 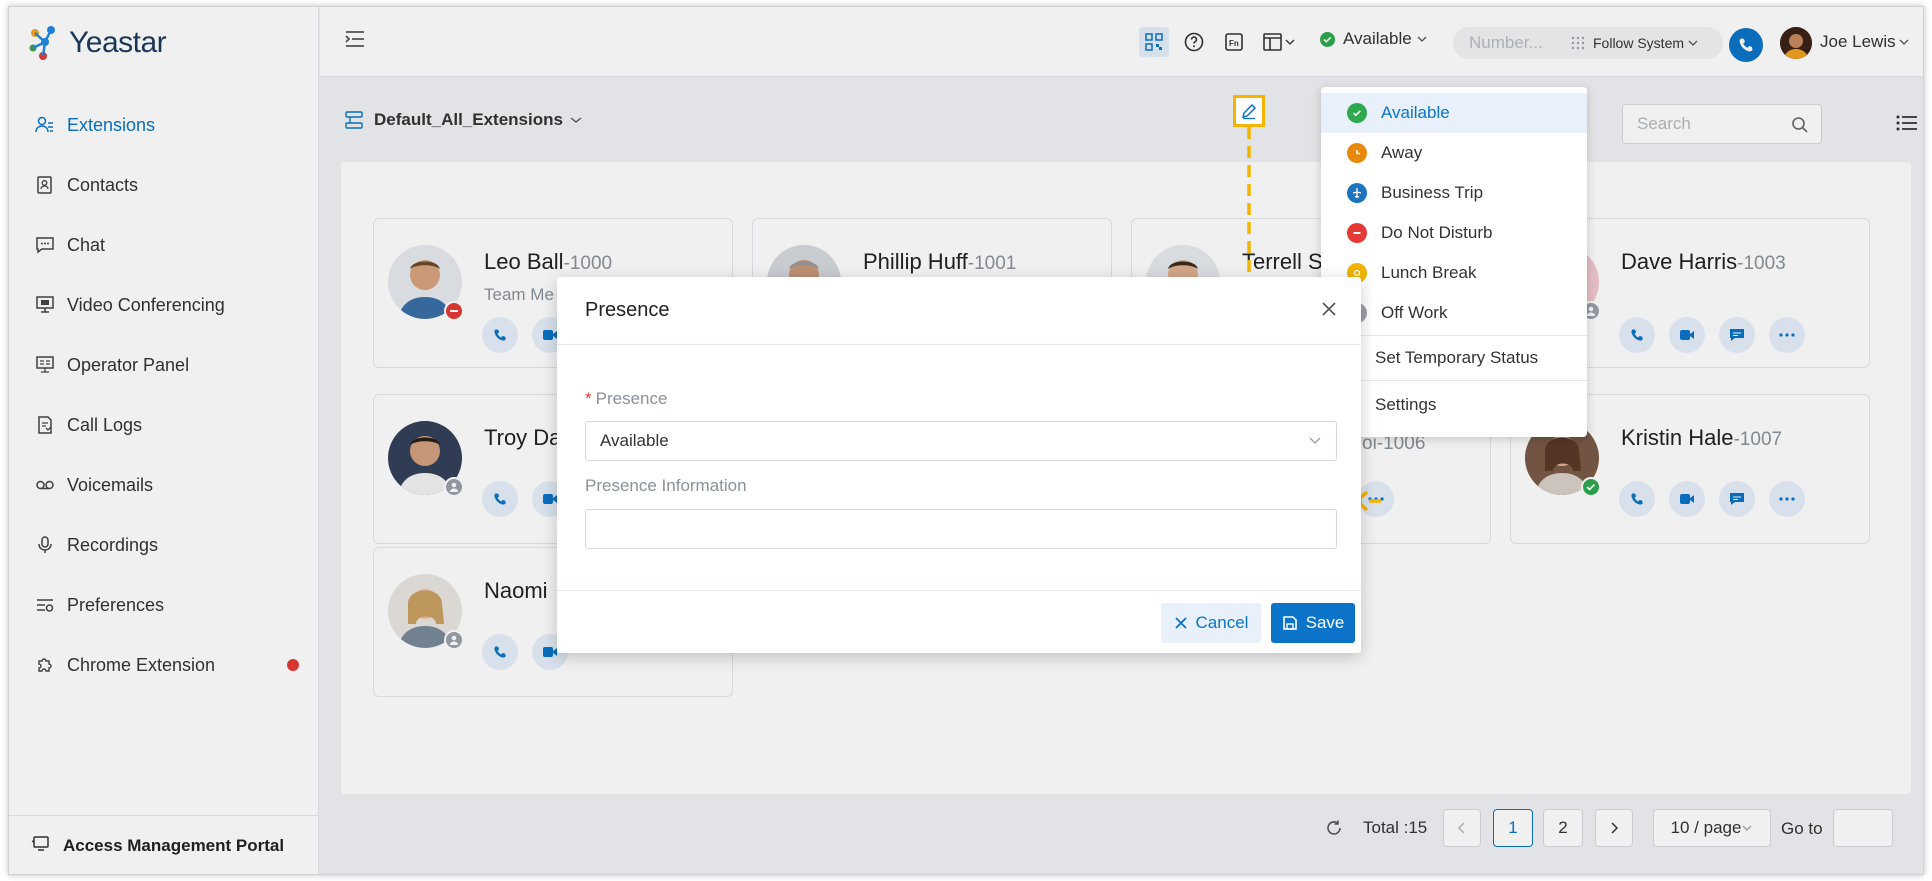 What do you see at coordinates (1429, 272) in the screenshot?
I see `presence-option-label: Lunch Break` at bounding box center [1429, 272].